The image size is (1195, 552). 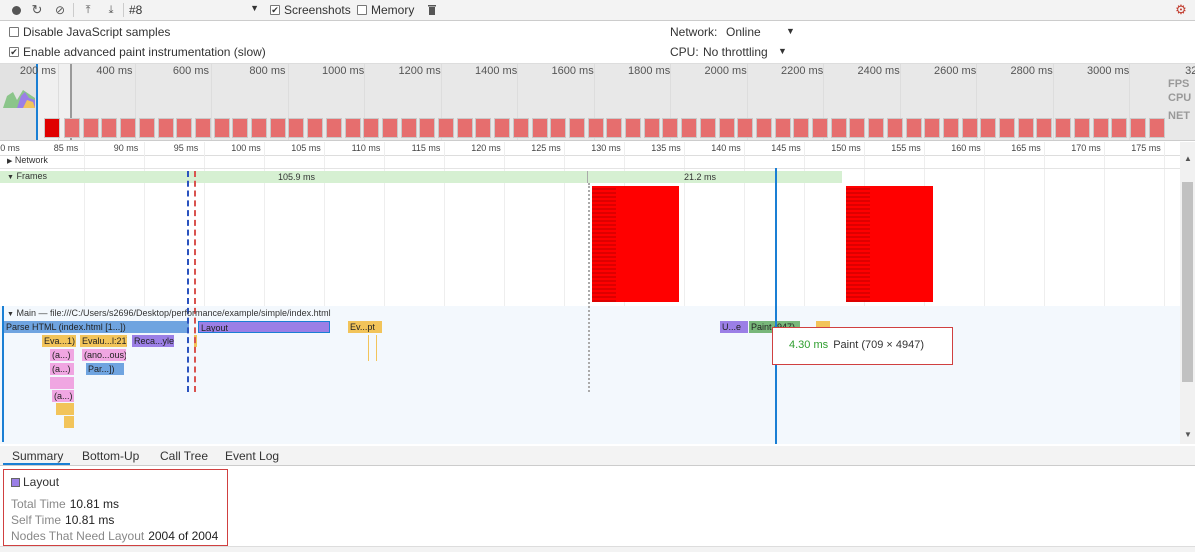 I want to click on parse-event: Par...]), so click(x=105, y=369).